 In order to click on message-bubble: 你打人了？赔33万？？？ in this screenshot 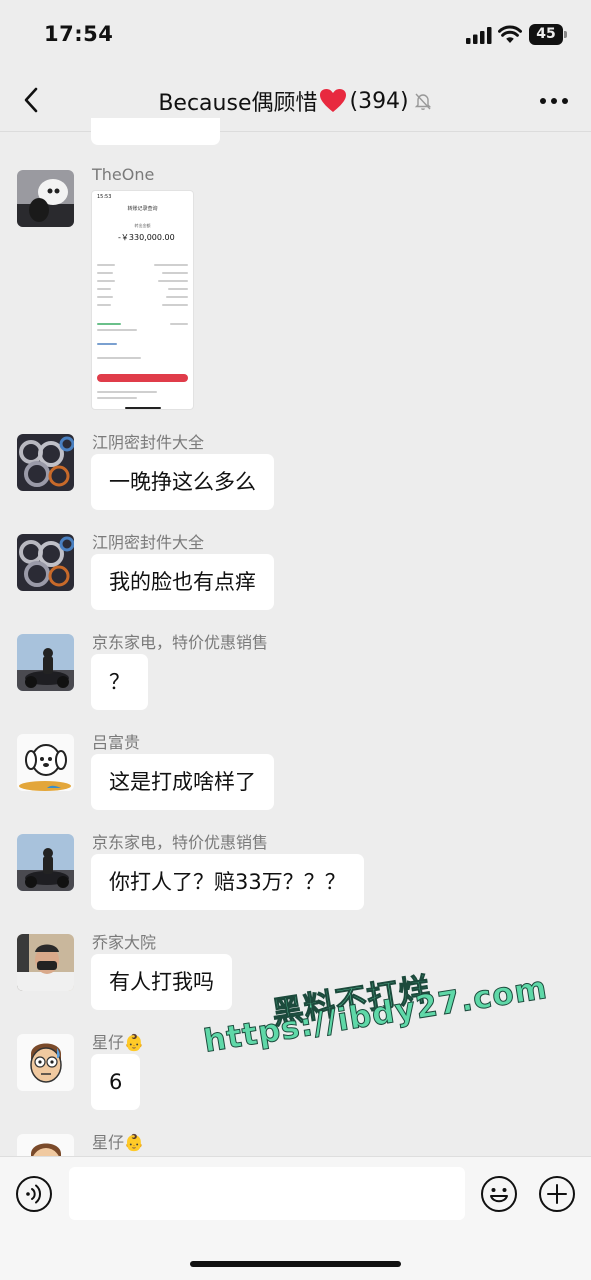, I will do `click(227, 882)`.